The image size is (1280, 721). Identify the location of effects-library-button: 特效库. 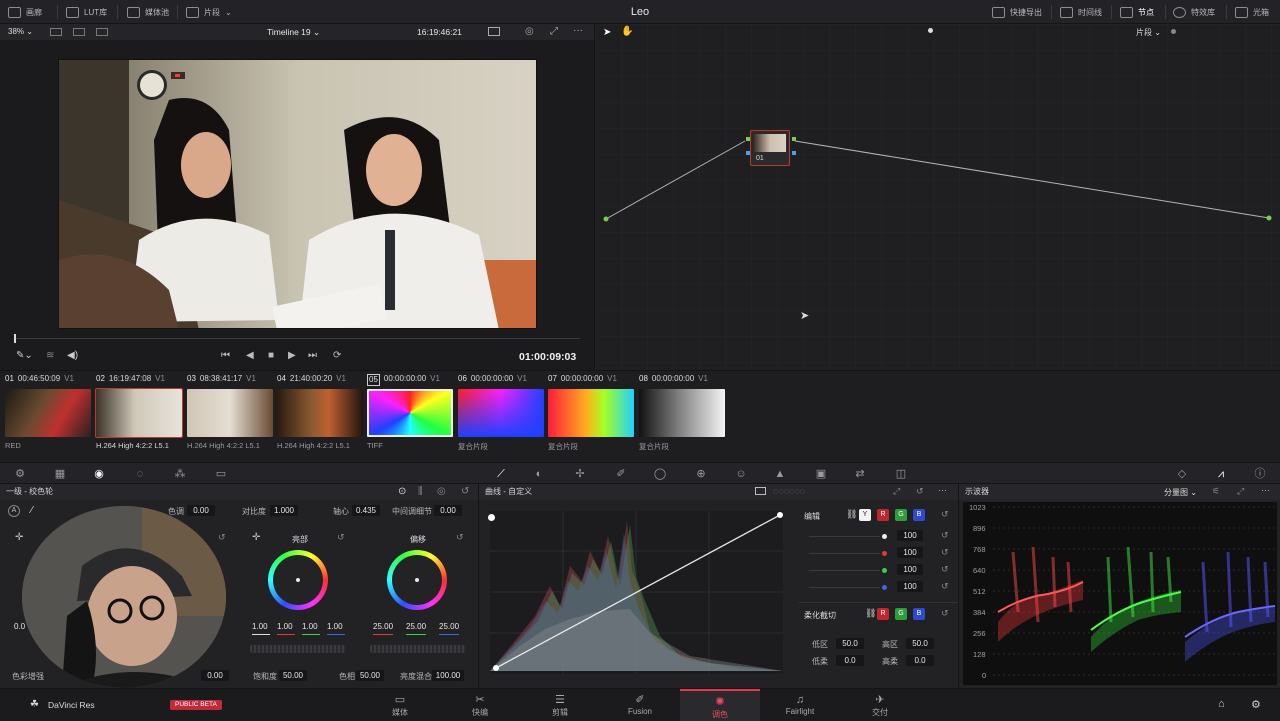
(1194, 12).